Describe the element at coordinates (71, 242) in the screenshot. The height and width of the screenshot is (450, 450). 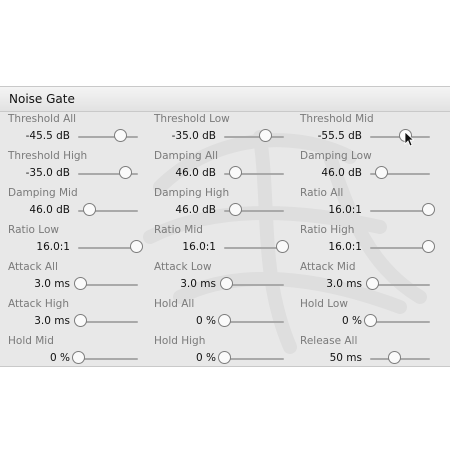
I see `param-ratio-low: Ratio Low 16.0:1` at that location.